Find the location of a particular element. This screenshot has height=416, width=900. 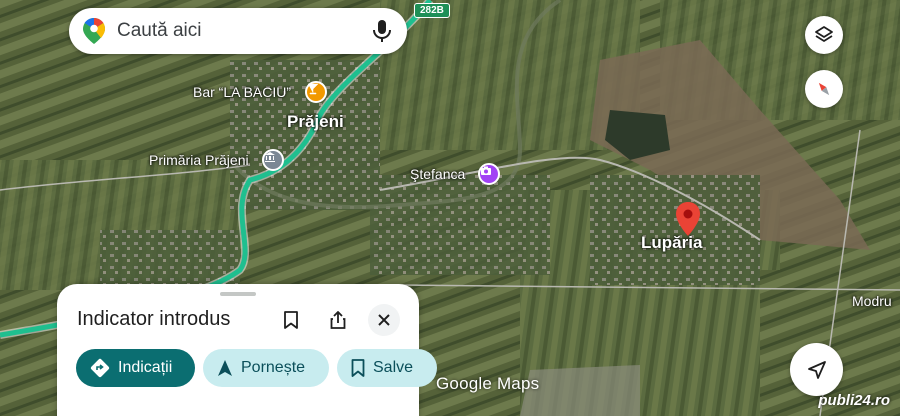

save-button: Salve is located at coordinates (387, 368).